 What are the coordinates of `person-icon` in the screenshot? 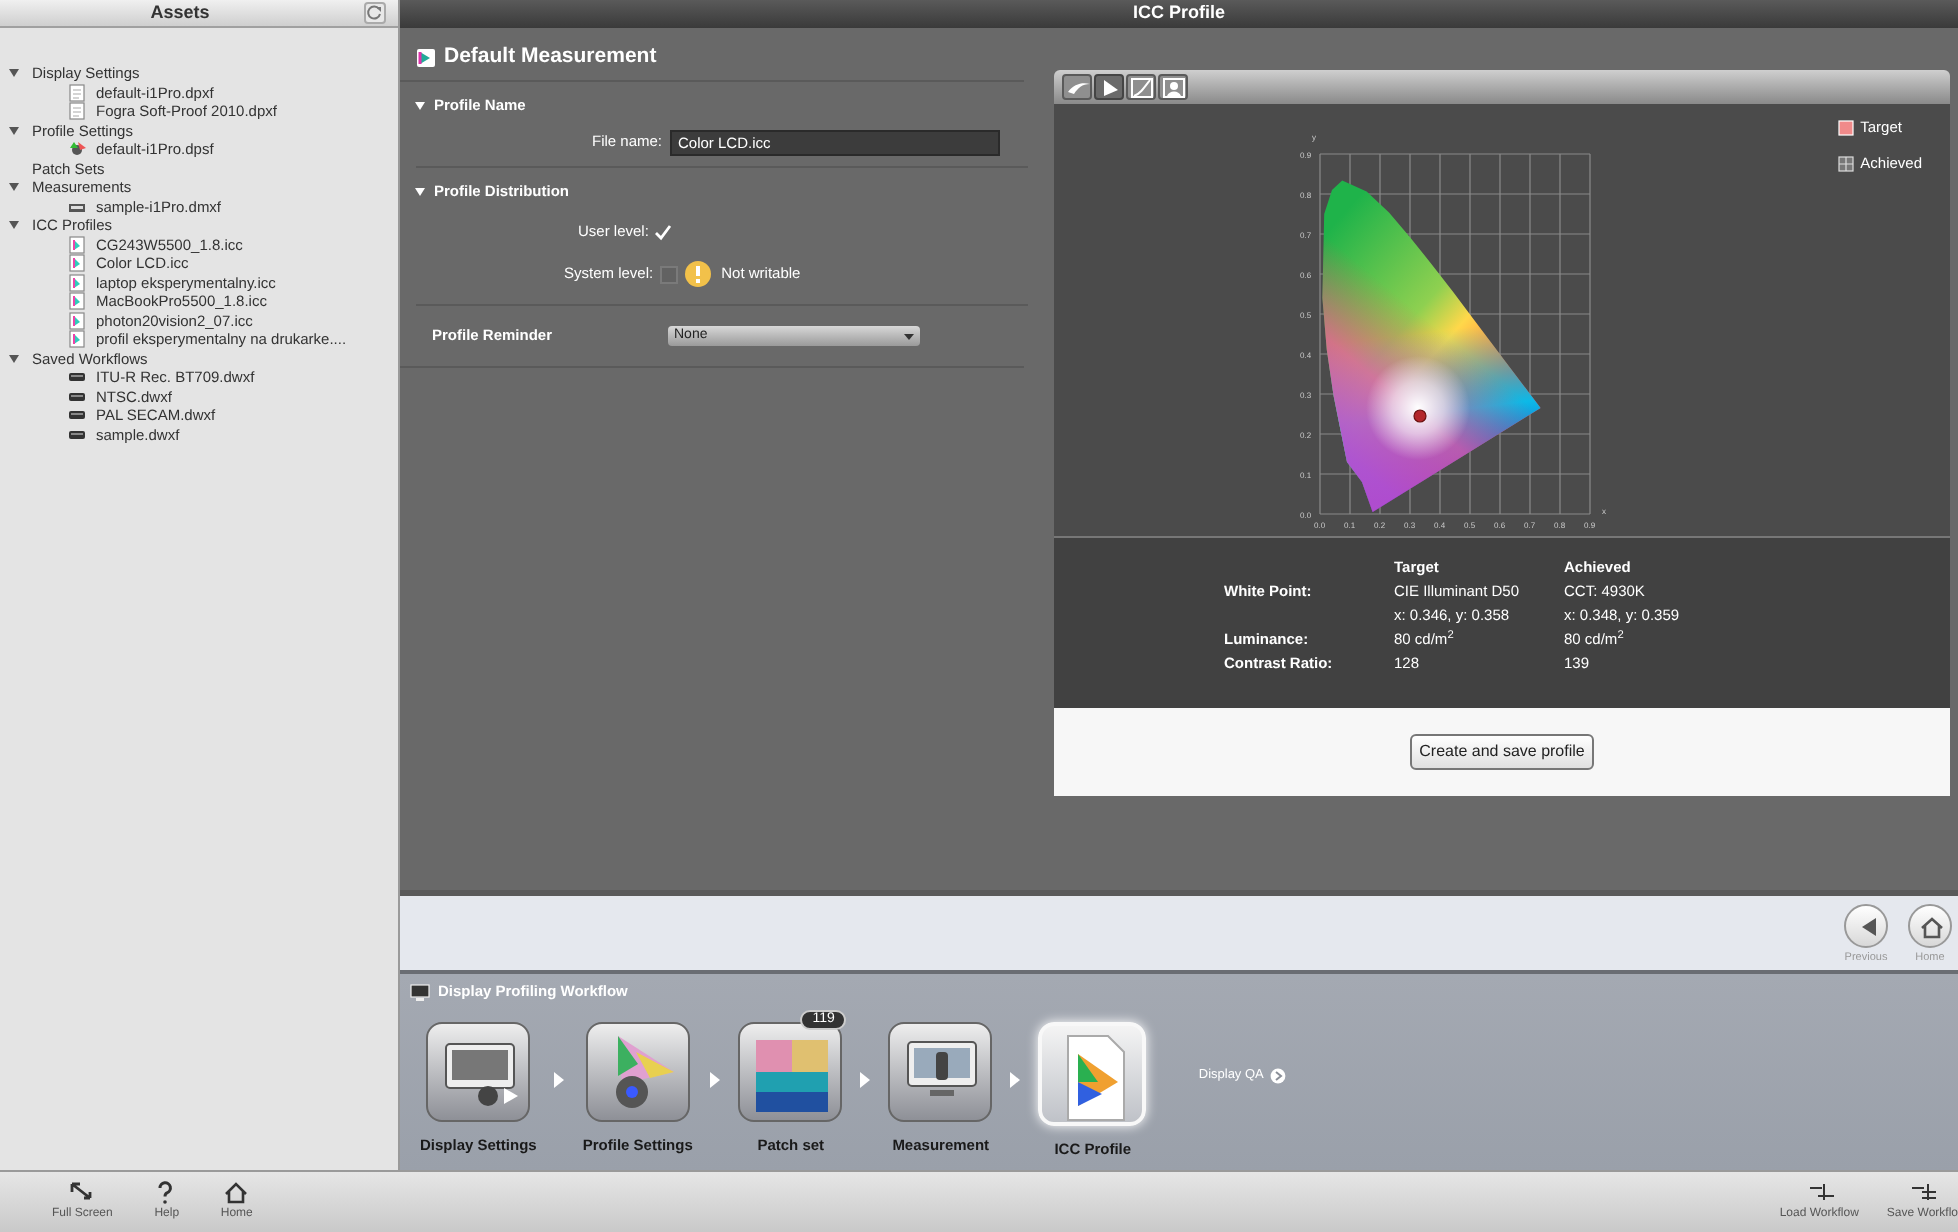 It's located at (1173, 87).